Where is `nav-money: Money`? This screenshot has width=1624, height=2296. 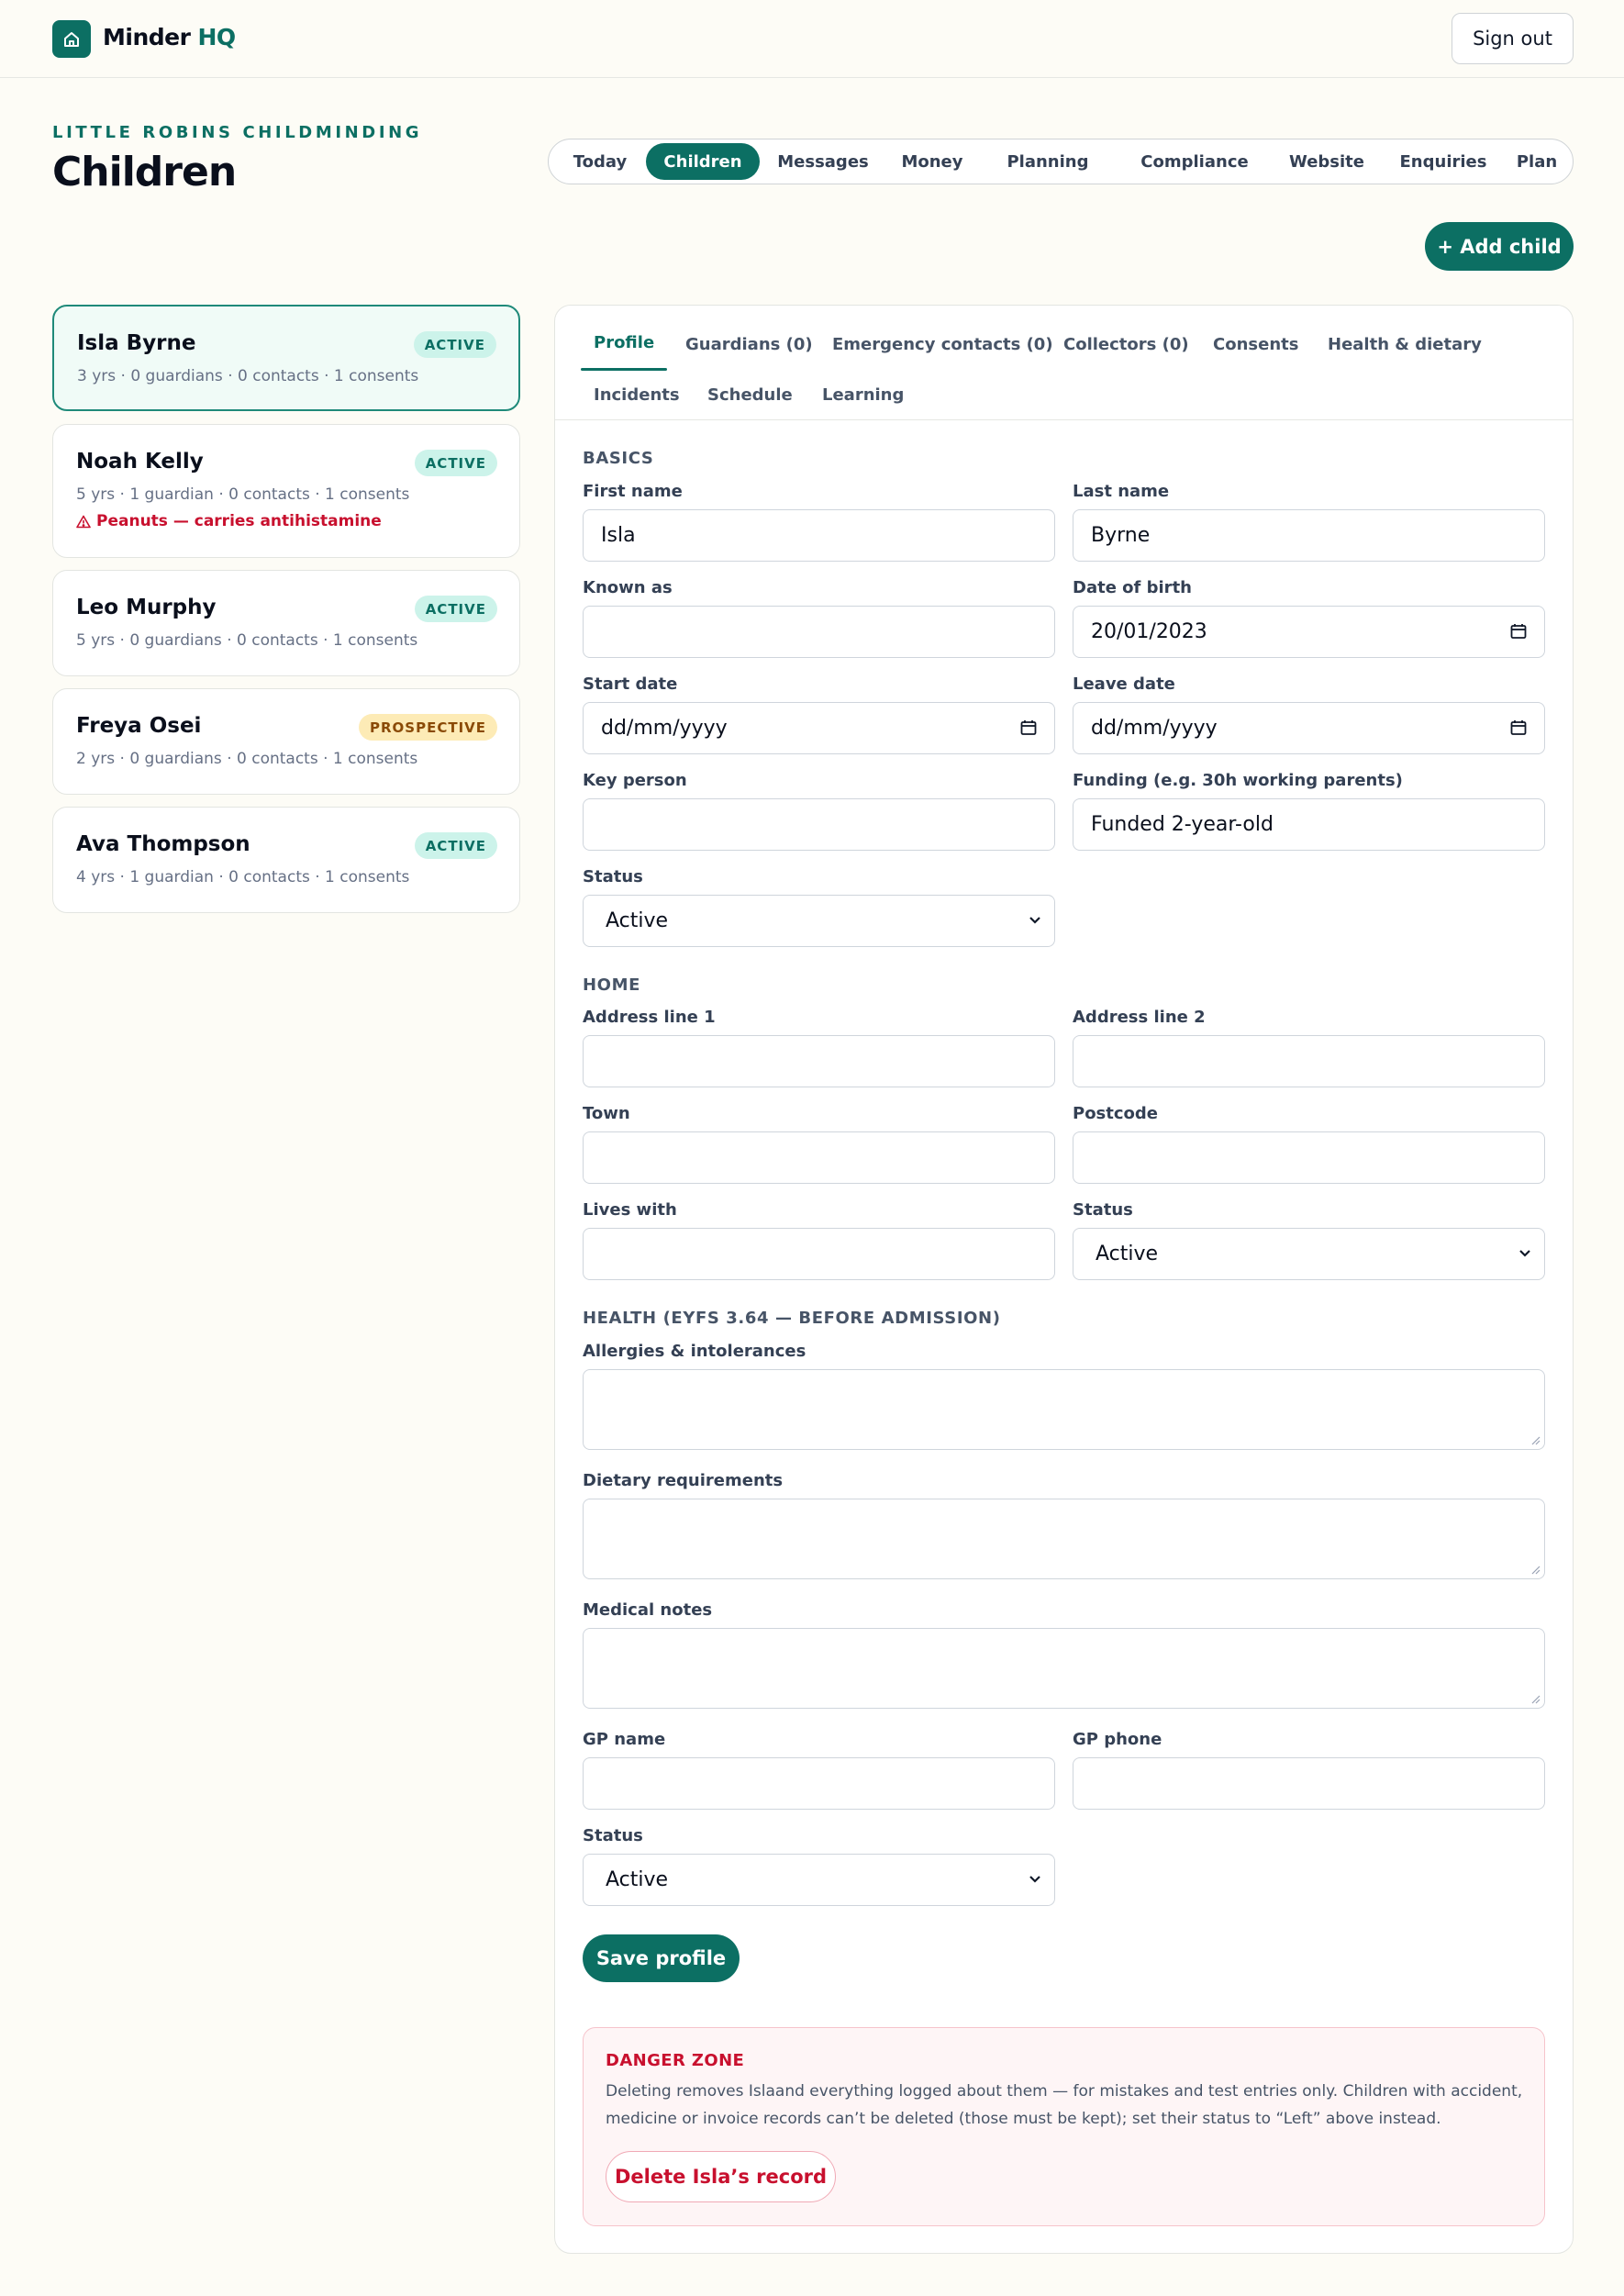 nav-money: Money is located at coordinates (932, 161).